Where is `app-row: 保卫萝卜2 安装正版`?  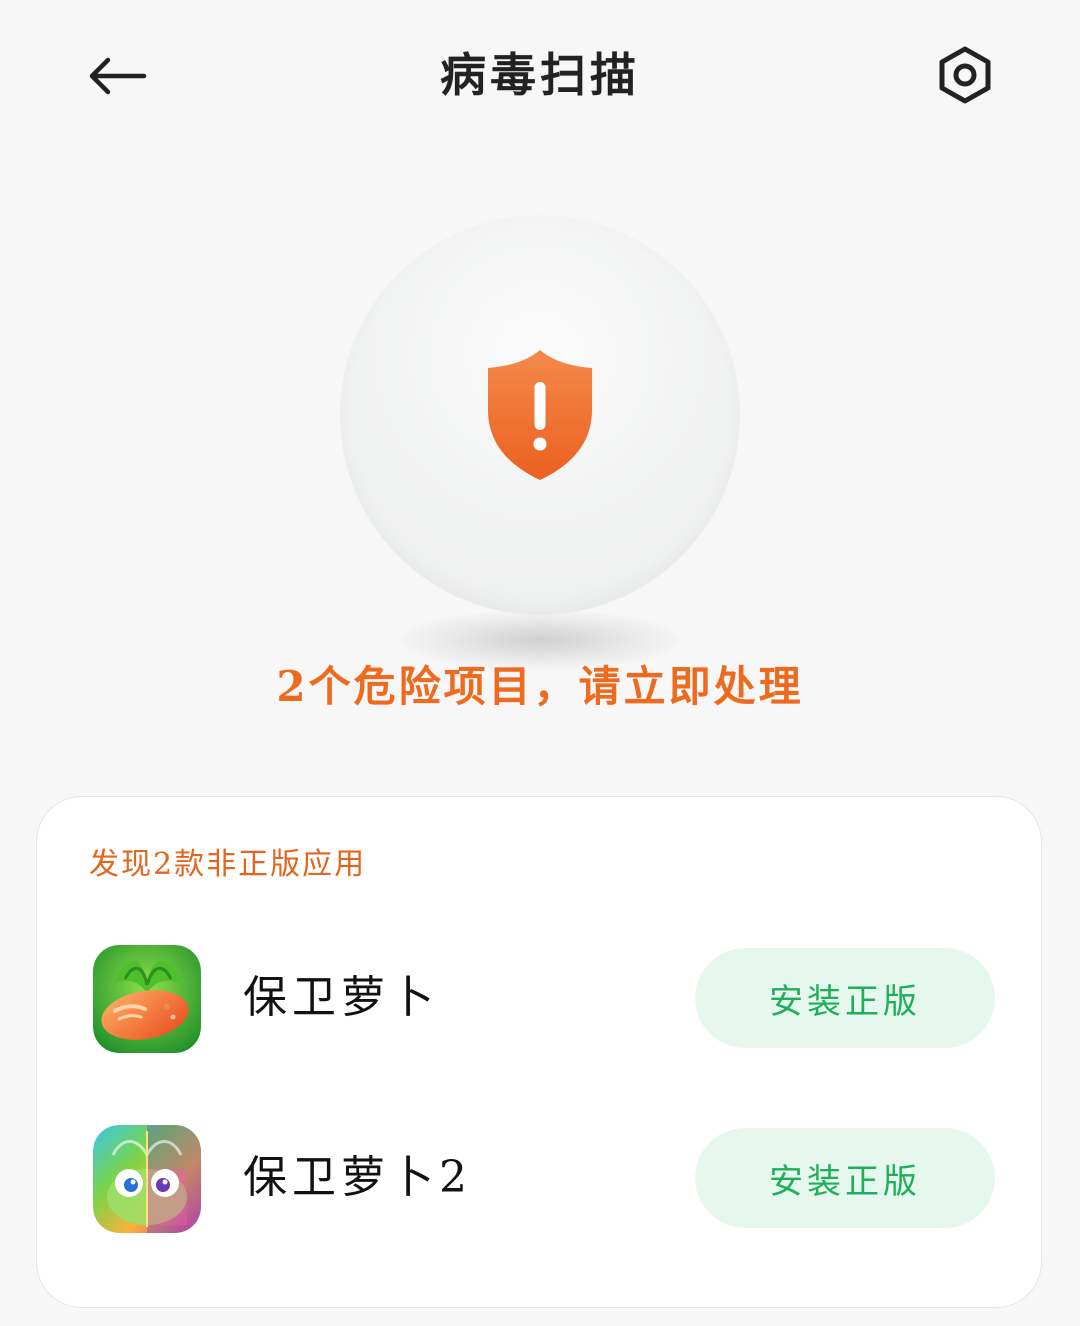 app-row: 保卫萝卜2 安装正版 is located at coordinates (540, 1180).